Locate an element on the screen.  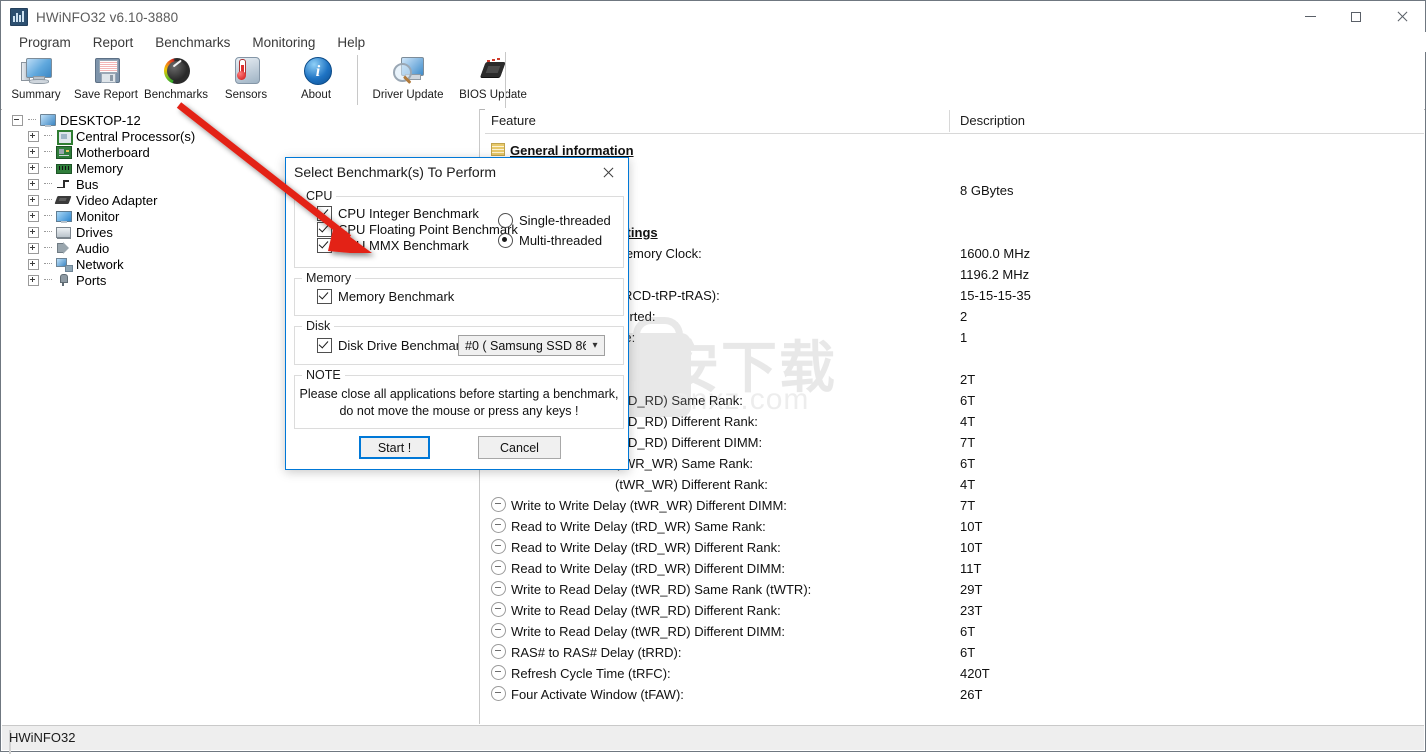
tree-item-central-processors: Central Processor(s) is located at coordinates (240, 136).